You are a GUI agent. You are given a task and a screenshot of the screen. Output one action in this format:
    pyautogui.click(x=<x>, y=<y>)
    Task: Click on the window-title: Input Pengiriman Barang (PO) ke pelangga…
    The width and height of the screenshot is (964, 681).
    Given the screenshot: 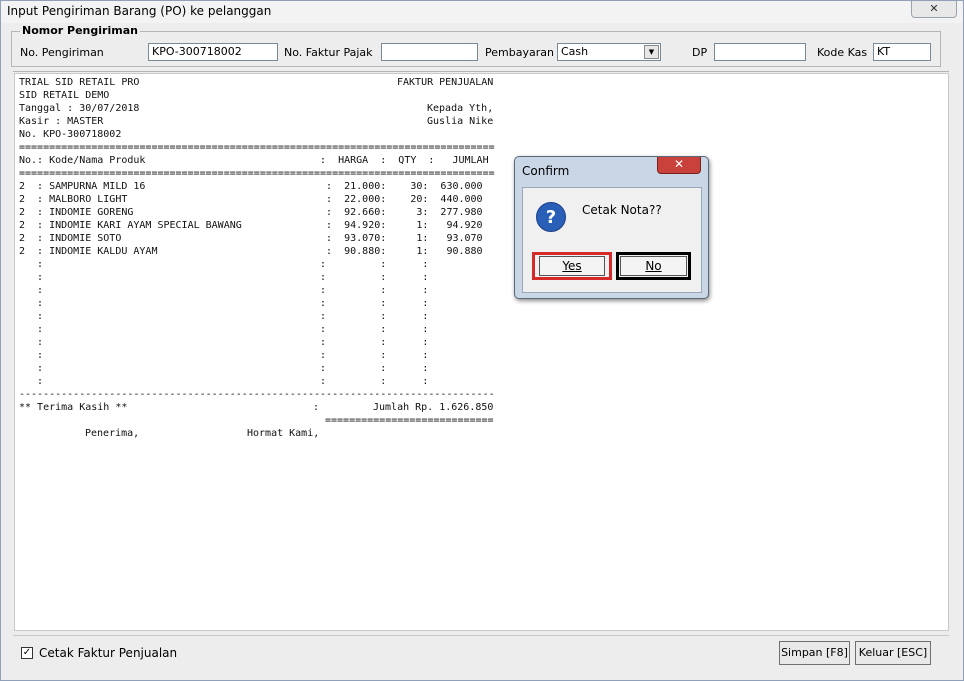 What is the action you would take?
    pyautogui.click(x=139, y=11)
    